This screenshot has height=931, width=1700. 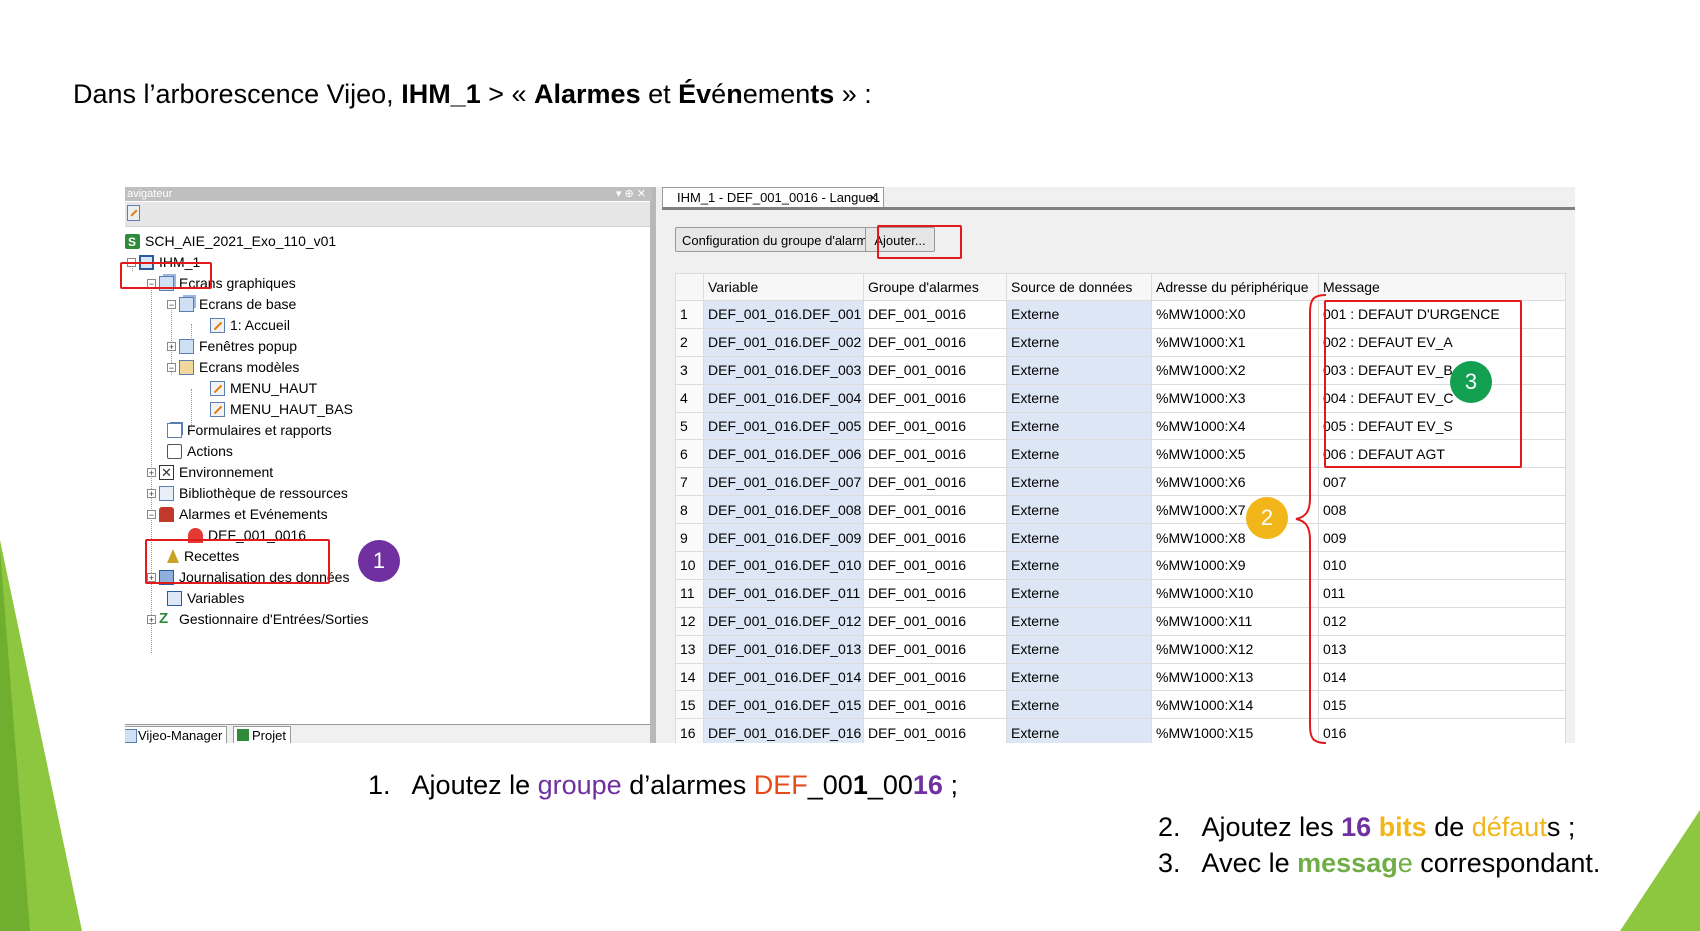 I want to click on cell-message: 007, so click(x=1442, y=482).